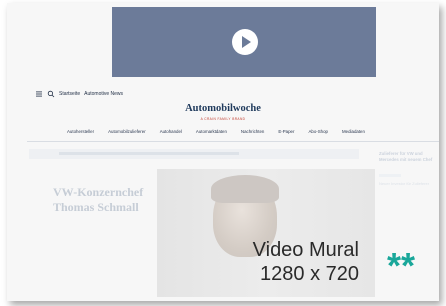  I want to click on portrait-hair, so click(245, 189).